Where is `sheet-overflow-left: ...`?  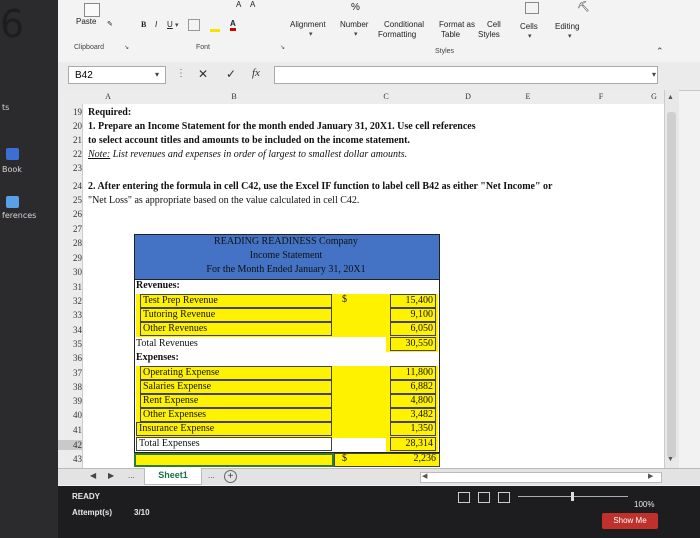 sheet-overflow-left: ... is located at coordinates (131, 475).